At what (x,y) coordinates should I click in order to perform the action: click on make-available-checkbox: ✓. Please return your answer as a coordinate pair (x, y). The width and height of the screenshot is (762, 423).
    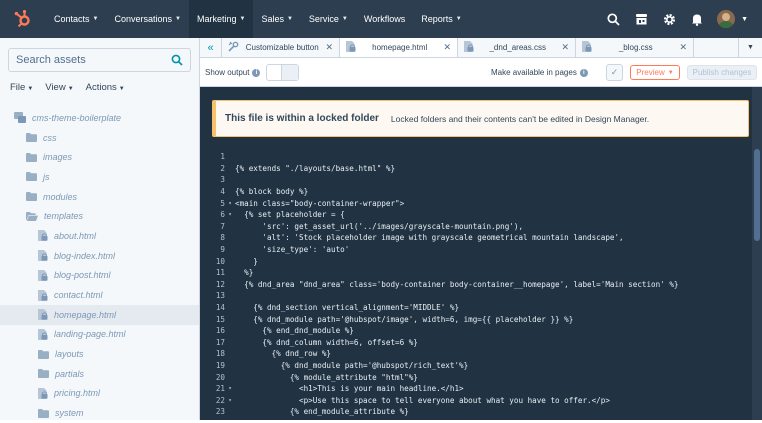
    Looking at the image, I should click on (614, 72).